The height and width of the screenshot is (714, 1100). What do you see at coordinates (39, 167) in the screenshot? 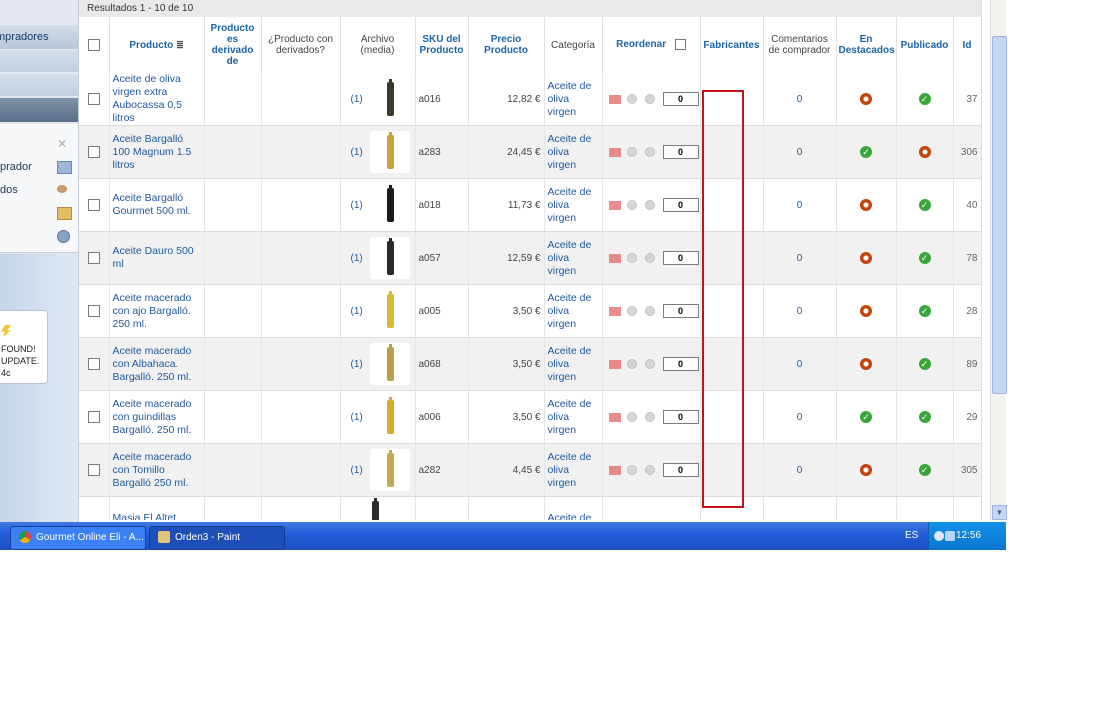
I see `sidebar-item-comprador: prador` at bounding box center [39, 167].